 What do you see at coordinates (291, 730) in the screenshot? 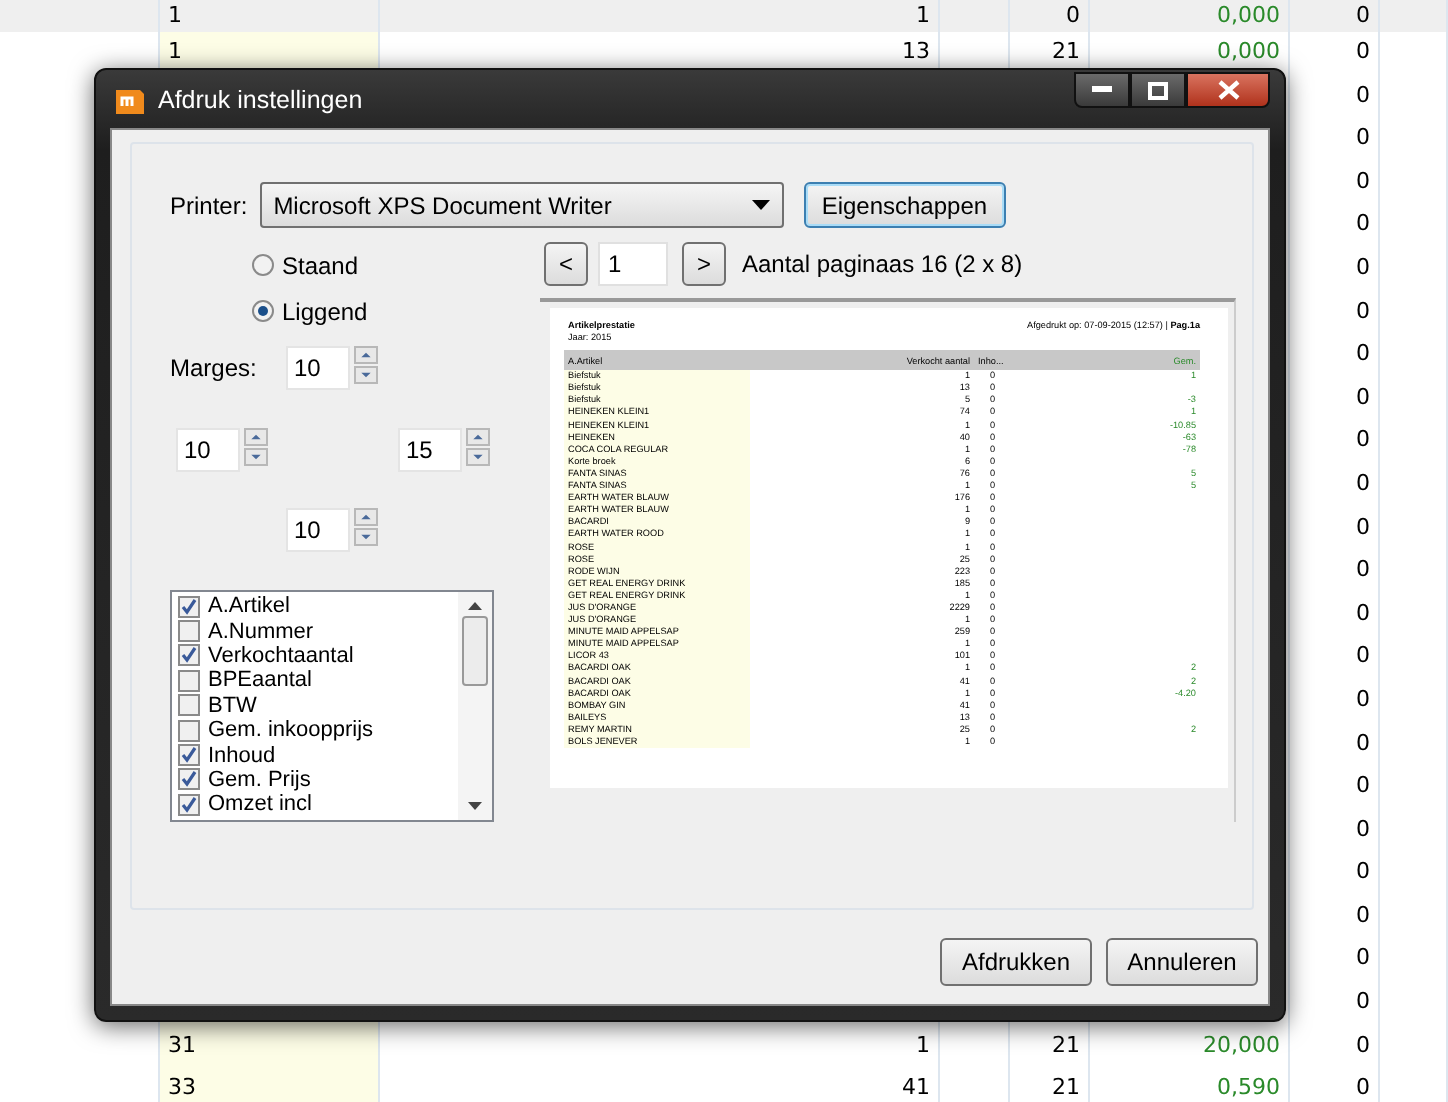
I see `column-option: Gem. inkoopprijs` at bounding box center [291, 730].